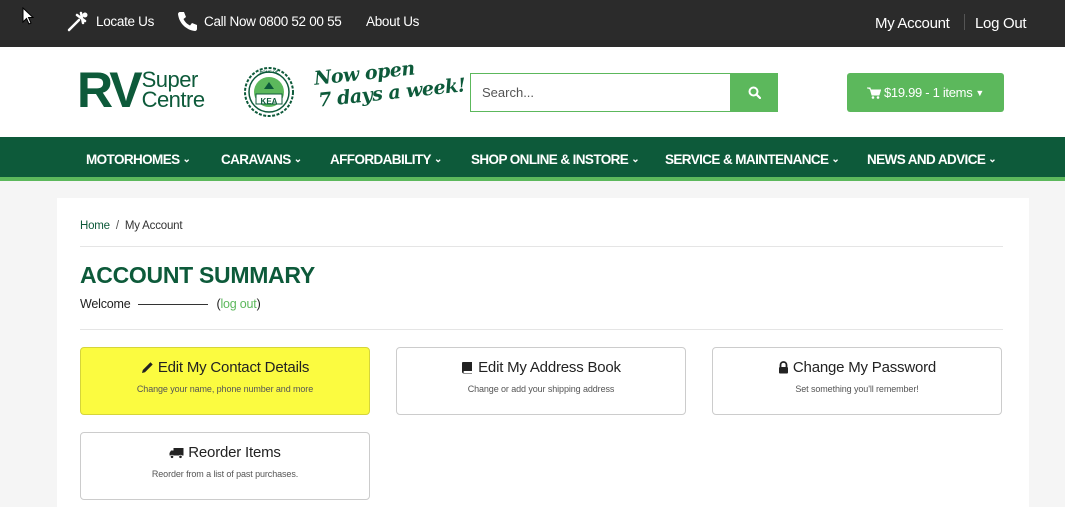  What do you see at coordinates (783, 367) in the screenshot?
I see `lock-icon` at bounding box center [783, 367].